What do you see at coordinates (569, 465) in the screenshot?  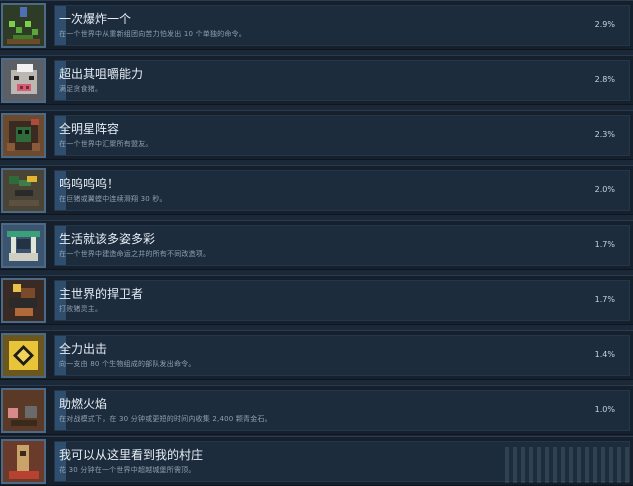 I see `watermark-overlay` at bounding box center [569, 465].